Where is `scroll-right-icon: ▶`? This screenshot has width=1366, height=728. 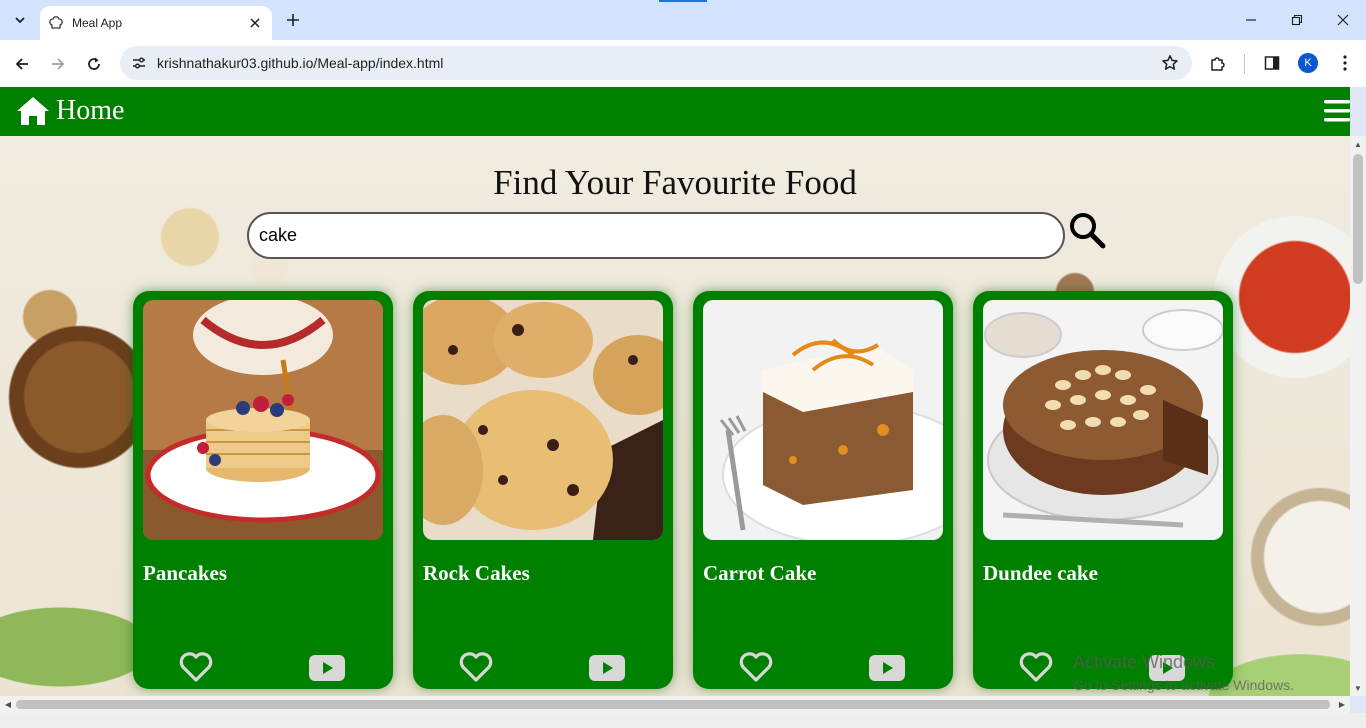 scroll-right-icon: ▶ is located at coordinates (1342, 704).